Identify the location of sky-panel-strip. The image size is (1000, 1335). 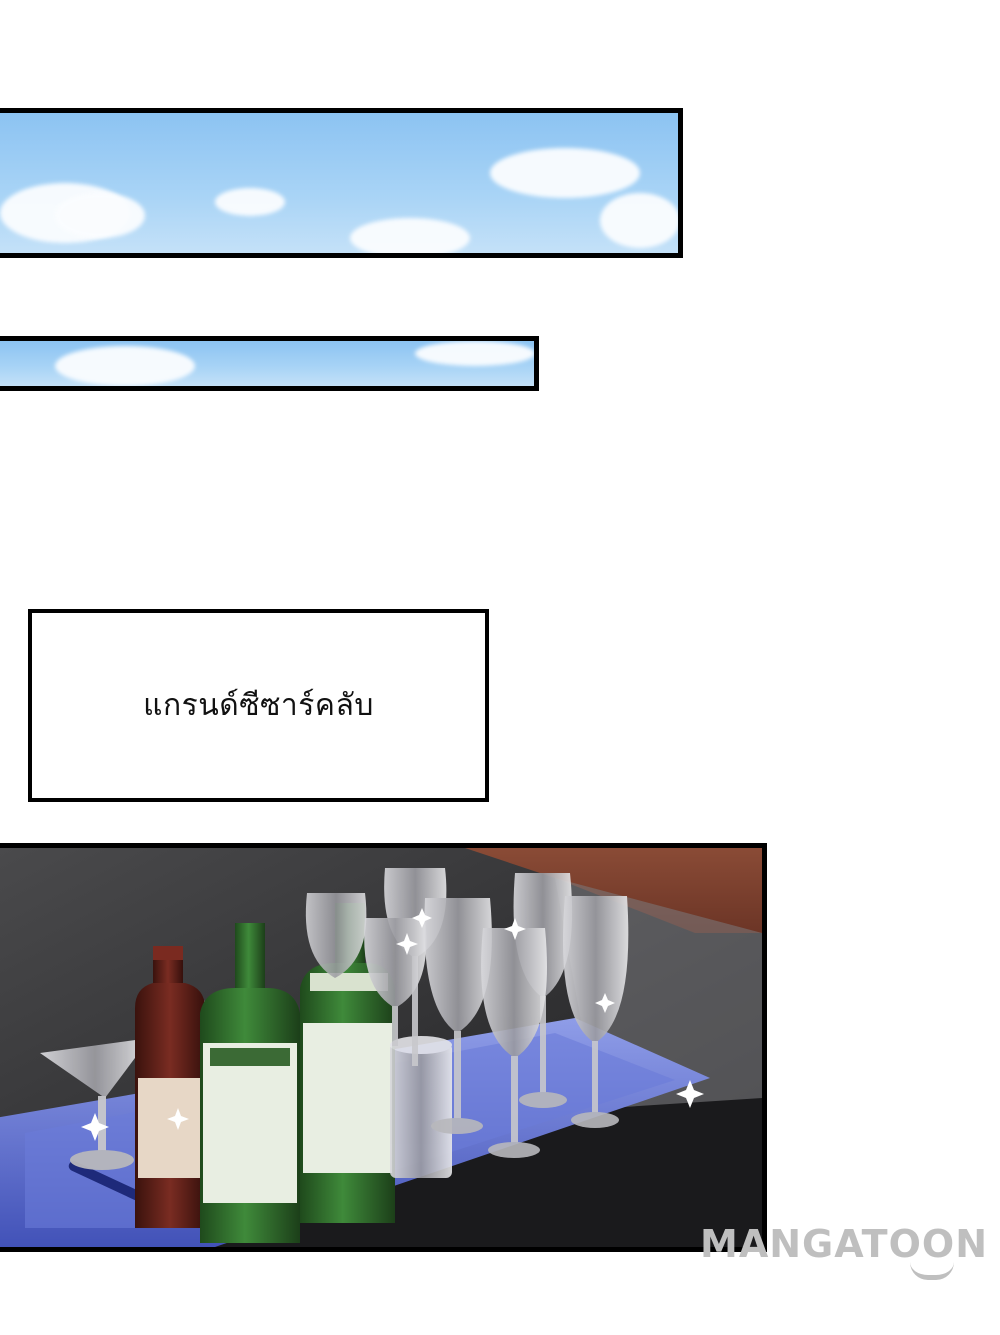
(269, 363).